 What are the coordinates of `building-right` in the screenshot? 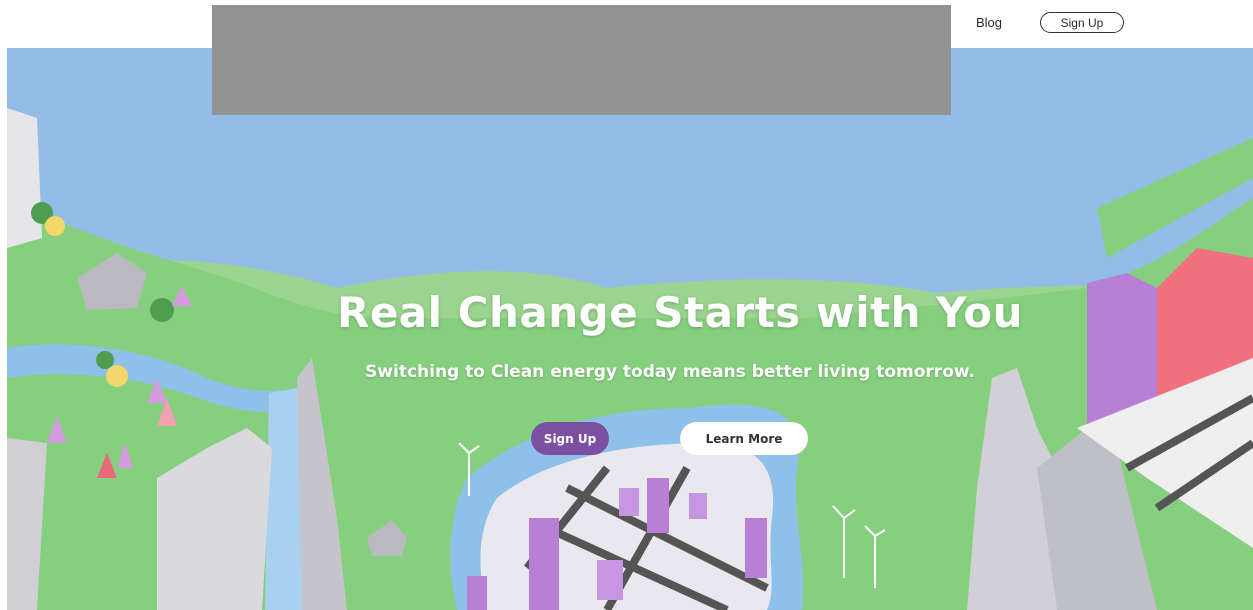 It's located at (756, 548).